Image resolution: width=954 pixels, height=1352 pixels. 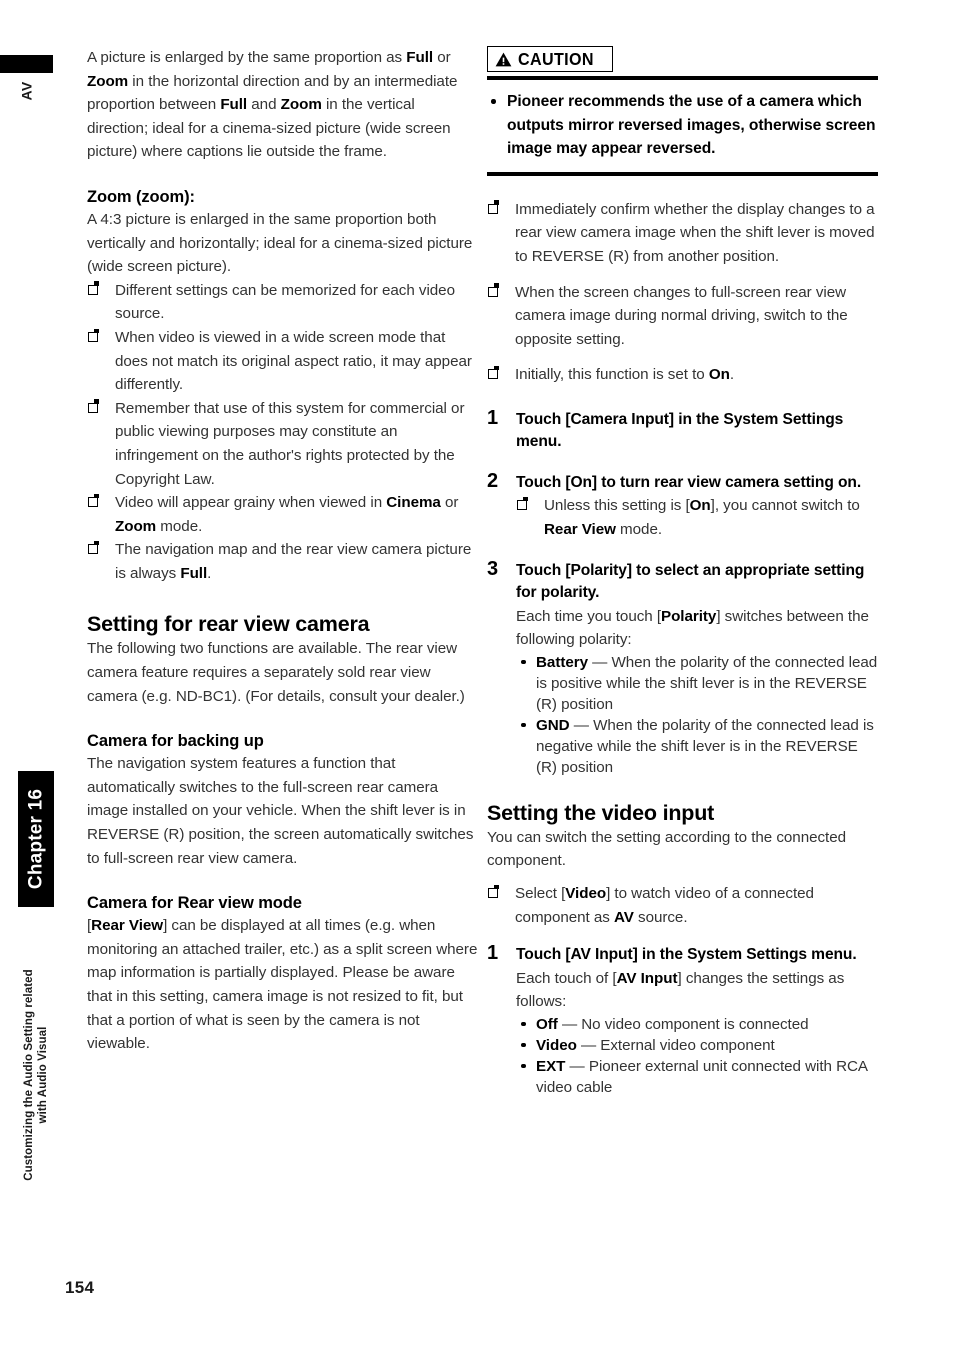 What do you see at coordinates (682, 173) in the screenshot?
I see `caution-bottom-rule` at bounding box center [682, 173].